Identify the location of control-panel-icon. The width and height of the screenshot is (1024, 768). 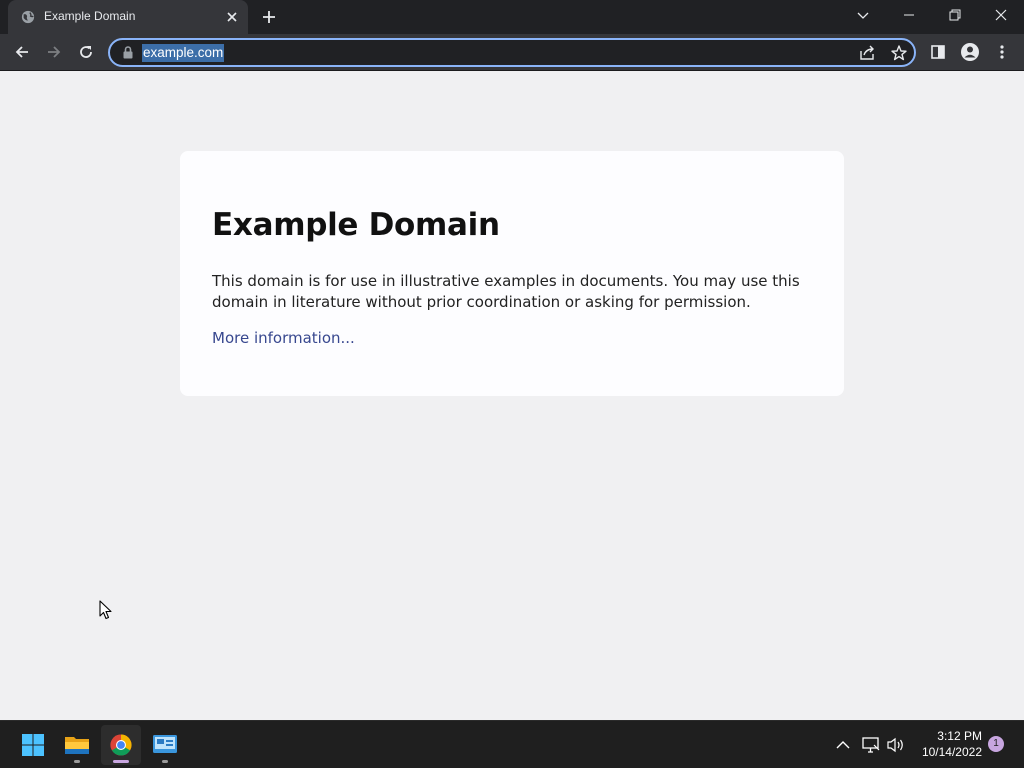
(165, 744).